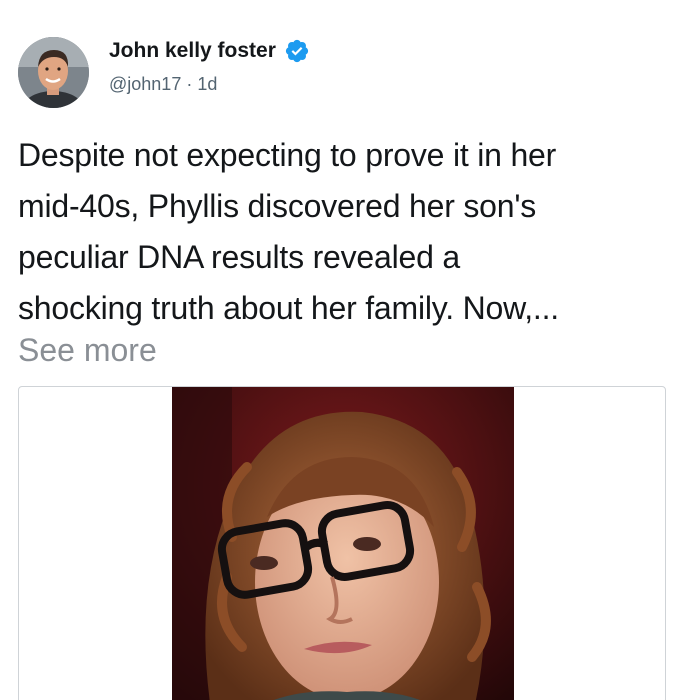 The image size is (700, 700). Describe the element at coordinates (287, 155) in the screenshot. I see `post-text-line: Despite not expecting to prove it in her` at that location.